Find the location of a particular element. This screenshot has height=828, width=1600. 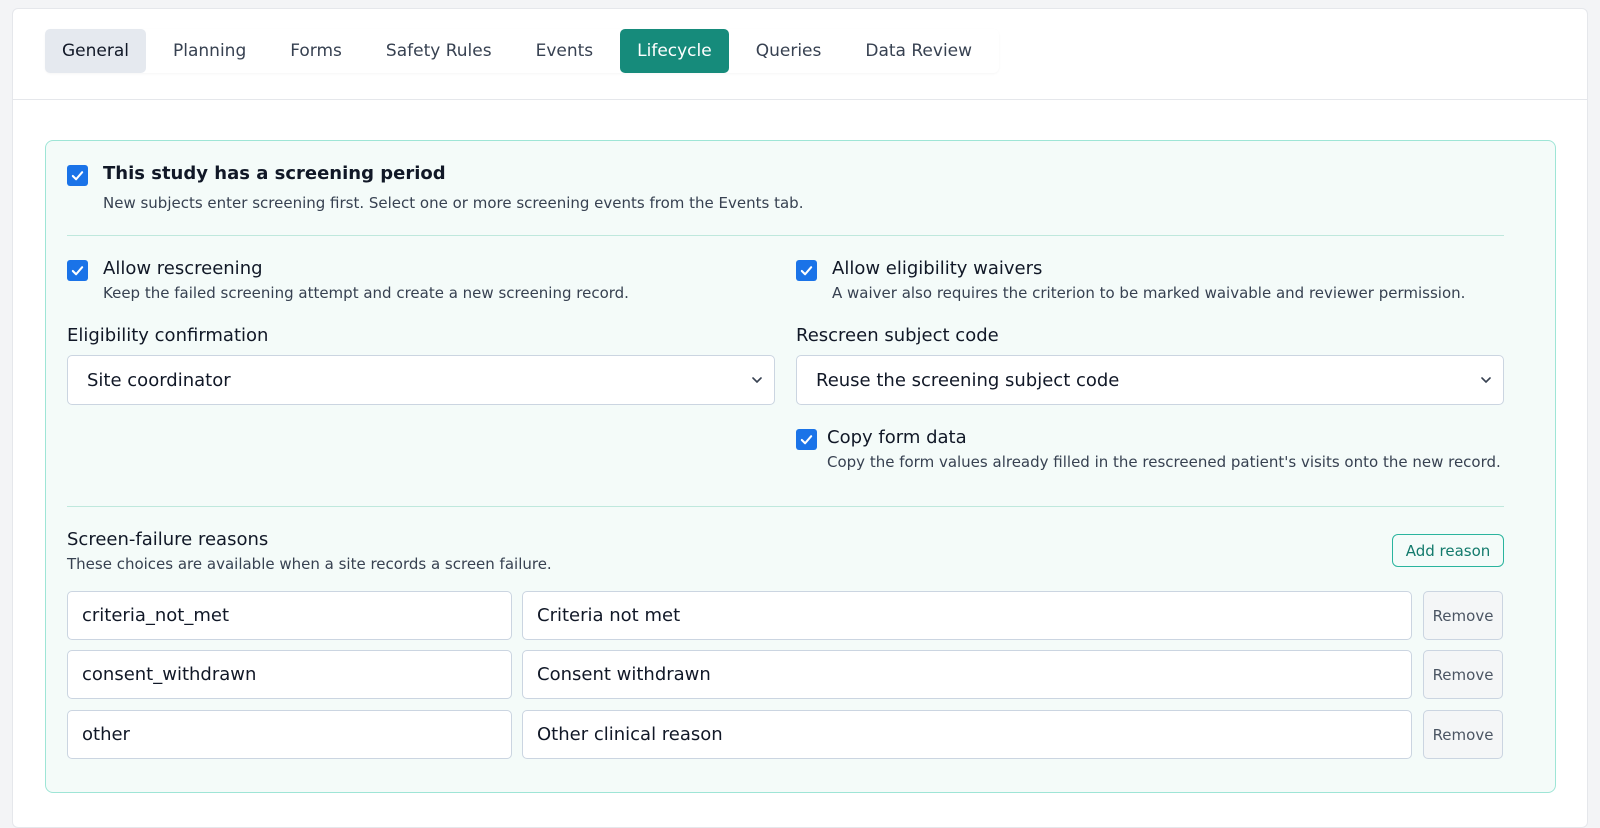

rescreen-subject-code-label: Rescreen subject code is located at coordinates (897, 335).